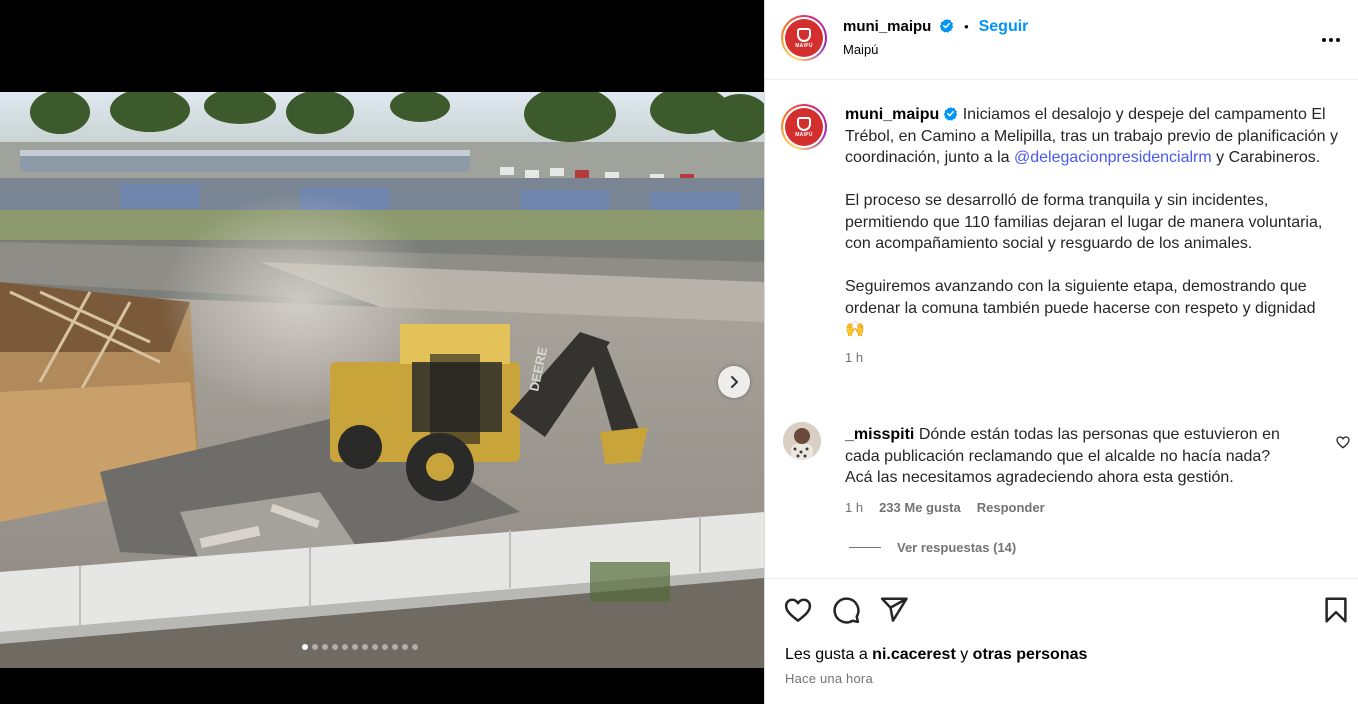 The image size is (1358, 704). I want to click on more-horizontal-icon, so click(1331, 40).